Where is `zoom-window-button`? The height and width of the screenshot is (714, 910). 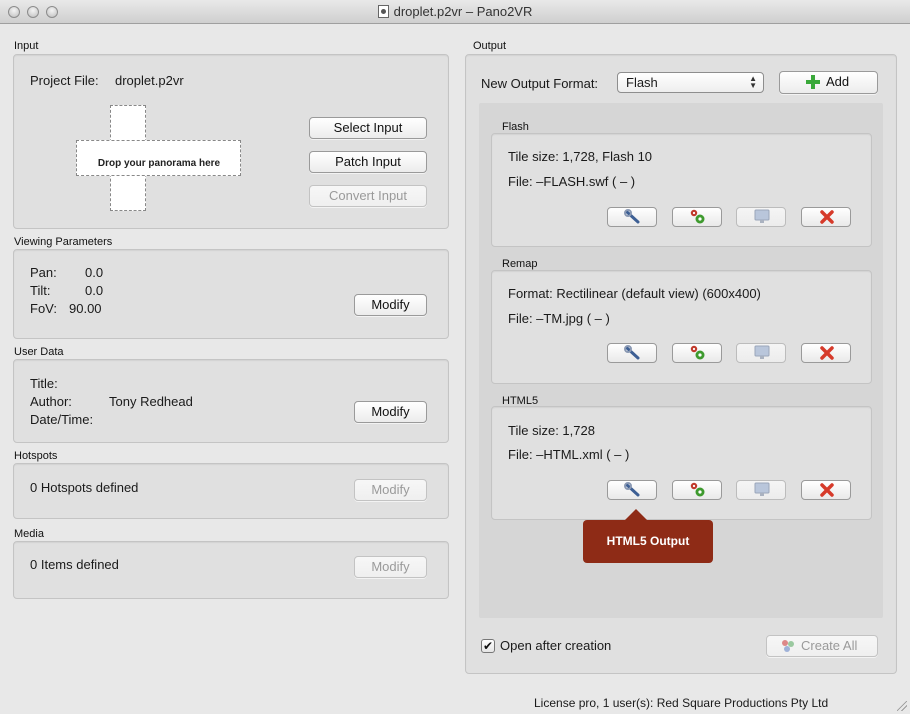 zoom-window-button is located at coordinates (52, 12).